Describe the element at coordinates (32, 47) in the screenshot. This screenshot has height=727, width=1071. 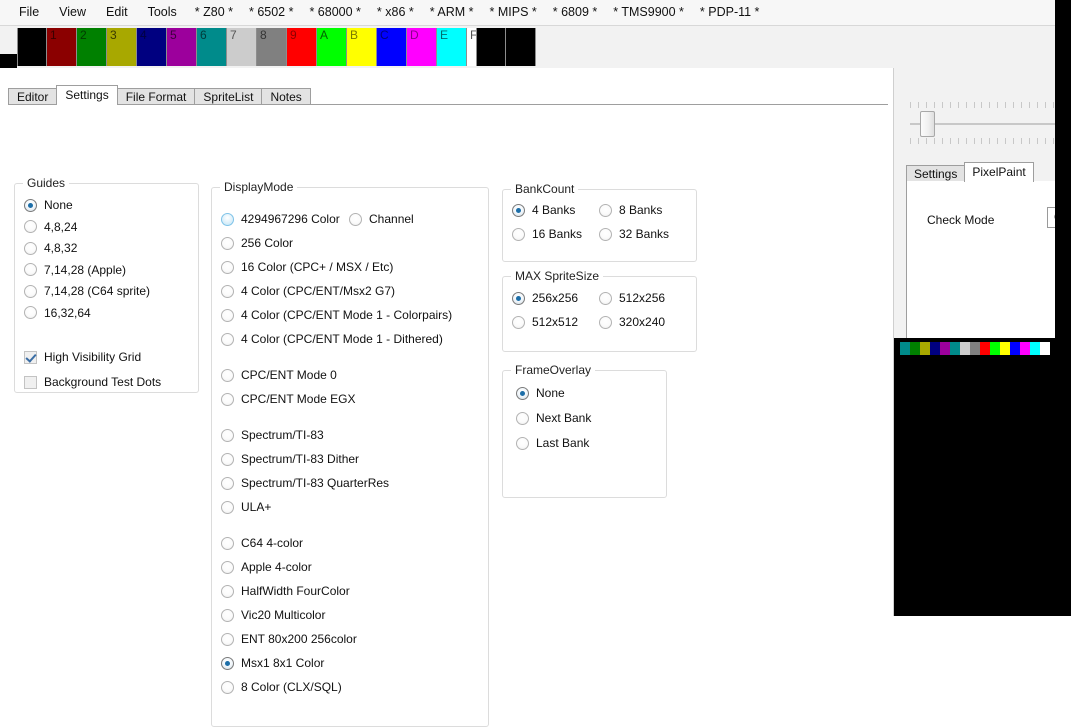
I see `palette-swatch-0: 0` at that location.